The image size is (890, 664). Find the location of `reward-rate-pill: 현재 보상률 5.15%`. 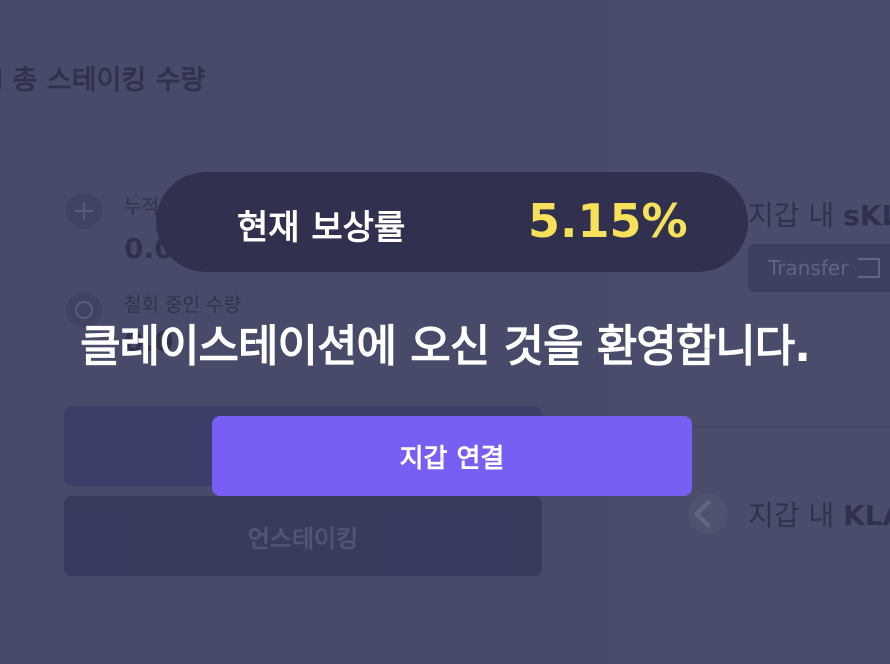

reward-rate-pill: 현재 보상률 5.15% is located at coordinates (452, 222).